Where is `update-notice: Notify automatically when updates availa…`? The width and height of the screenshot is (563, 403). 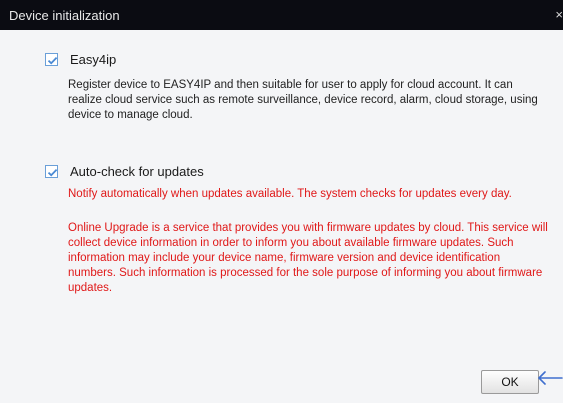
update-notice: Notify automatically when updates availa… is located at coordinates (290, 194).